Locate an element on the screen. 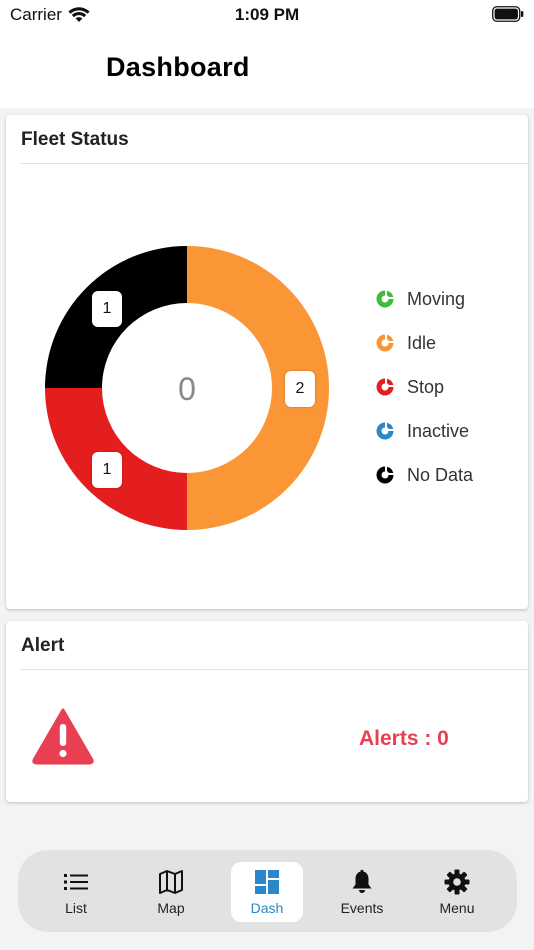 The width and height of the screenshot is (534, 950). tab-label: Events is located at coordinates (362, 907).